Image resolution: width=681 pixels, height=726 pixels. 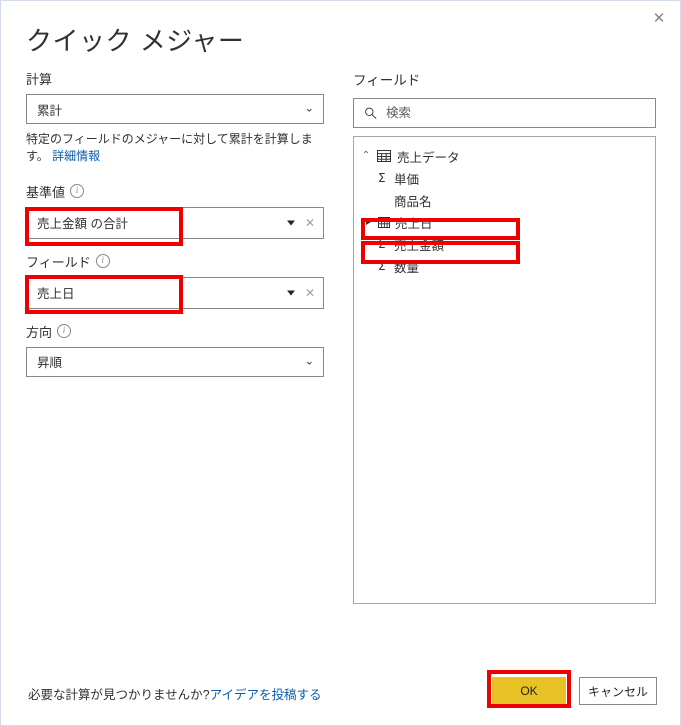 What do you see at coordinates (135, 41) in the screenshot?
I see `page-title: クイック メジャー` at bounding box center [135, 41].